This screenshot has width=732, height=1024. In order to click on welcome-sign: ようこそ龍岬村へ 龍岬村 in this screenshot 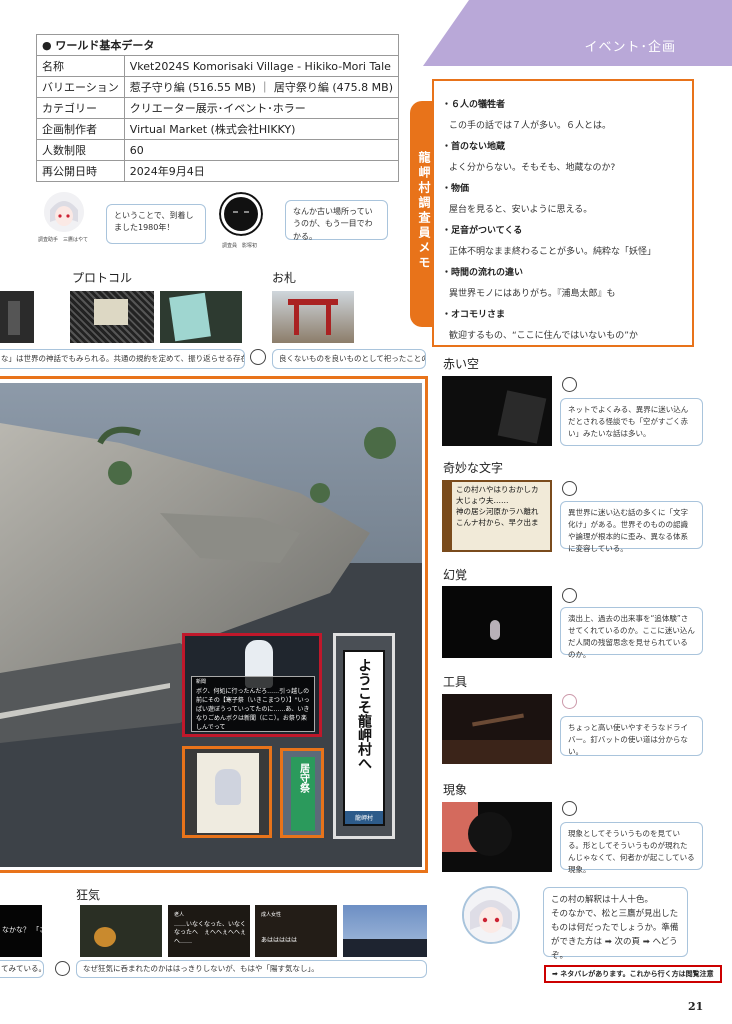, I will do `click(364, 738)`.